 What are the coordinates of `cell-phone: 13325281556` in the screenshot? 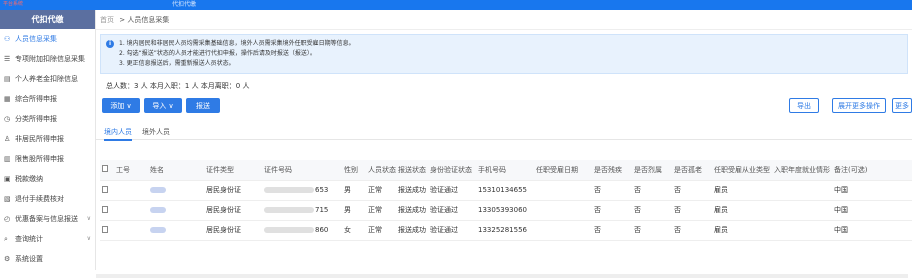 It's located at (505, 230).